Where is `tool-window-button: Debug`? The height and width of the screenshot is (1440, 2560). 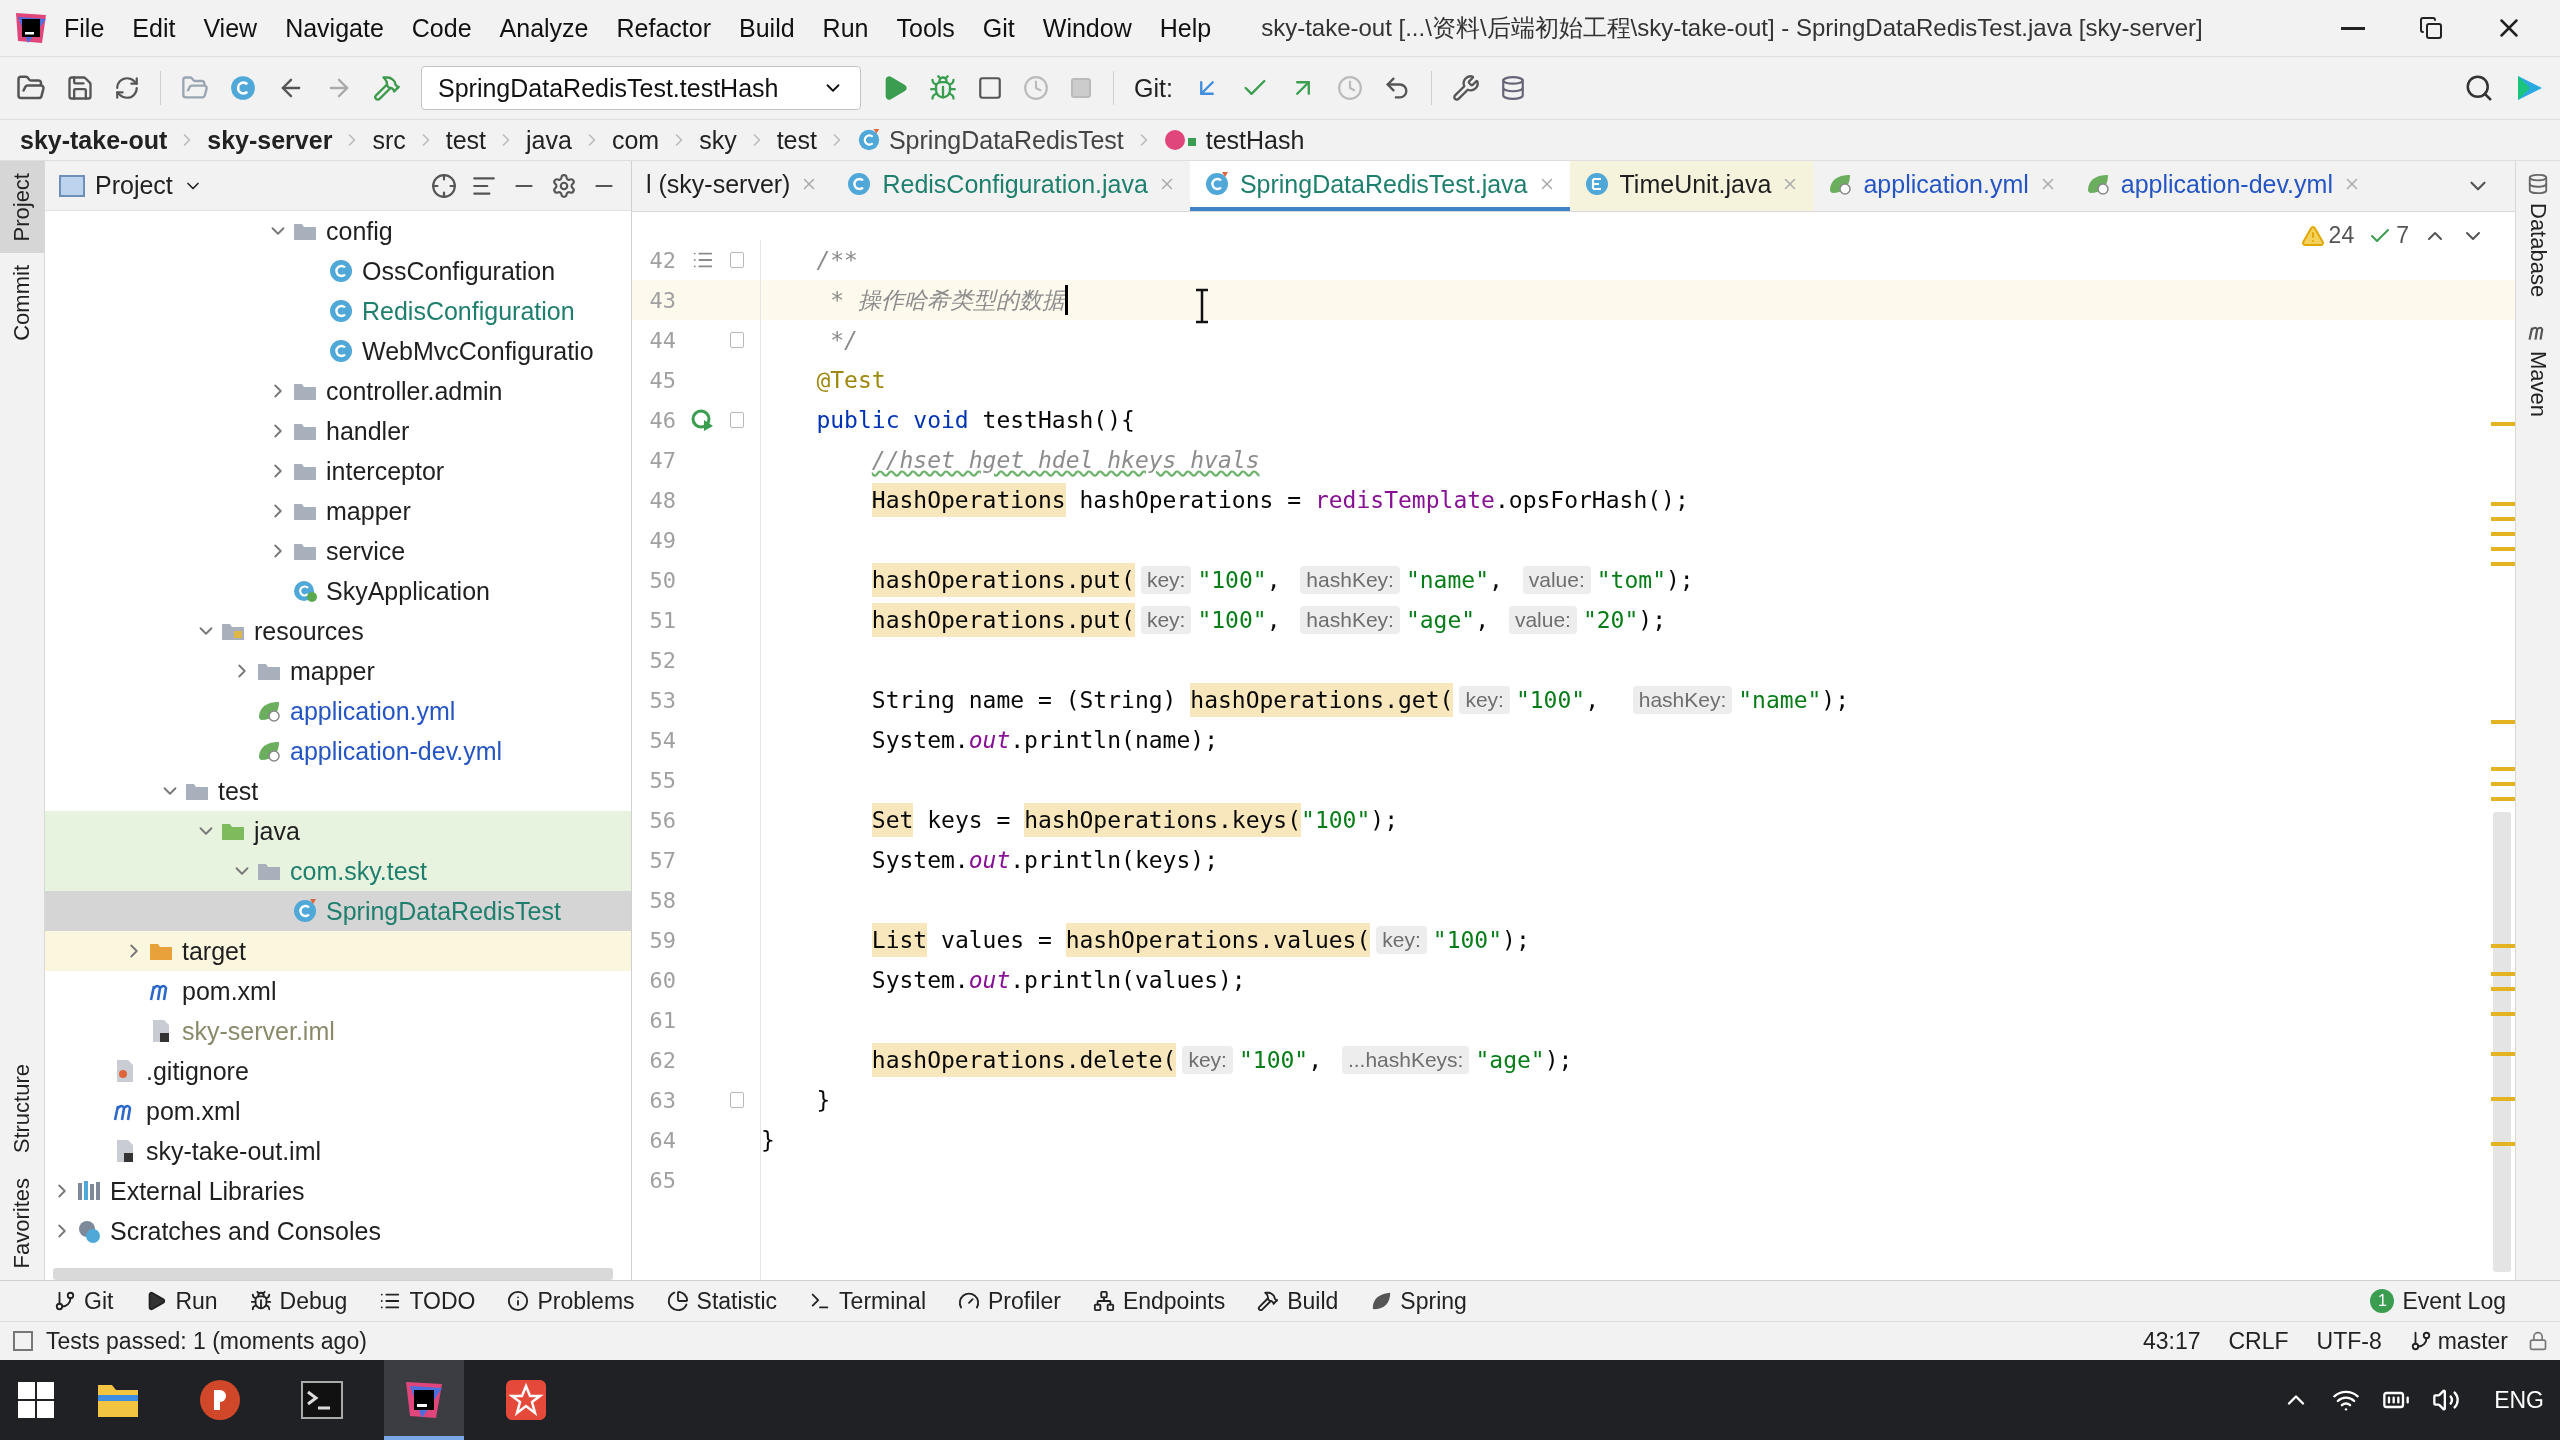
tool-window-button: Debug is located at coordinates (298, 1301).